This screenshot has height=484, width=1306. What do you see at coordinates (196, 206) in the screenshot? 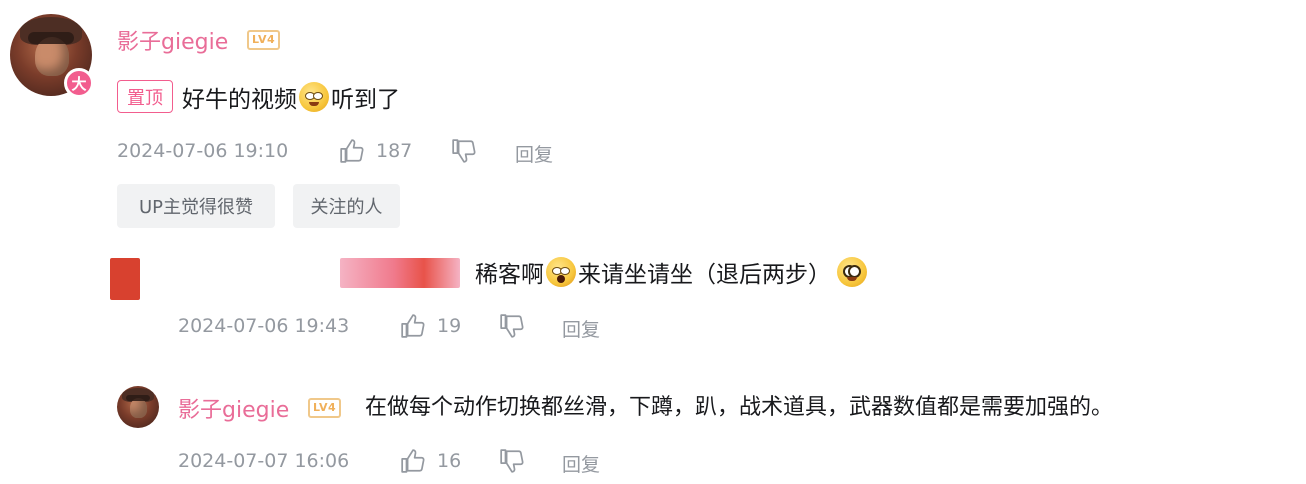
I see `up-liked-tag: UP主觉得很赞` at bounding box center [196, 206].